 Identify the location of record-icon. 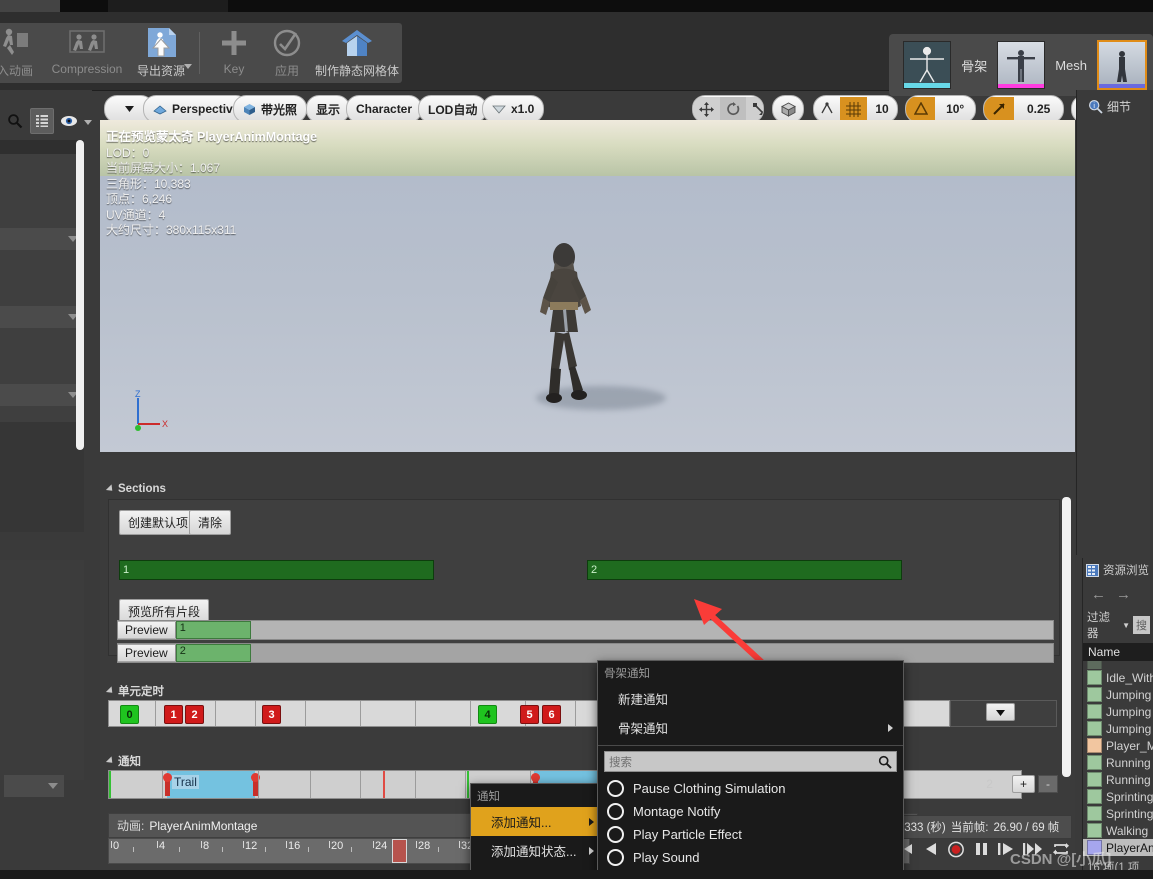
(956, 849).